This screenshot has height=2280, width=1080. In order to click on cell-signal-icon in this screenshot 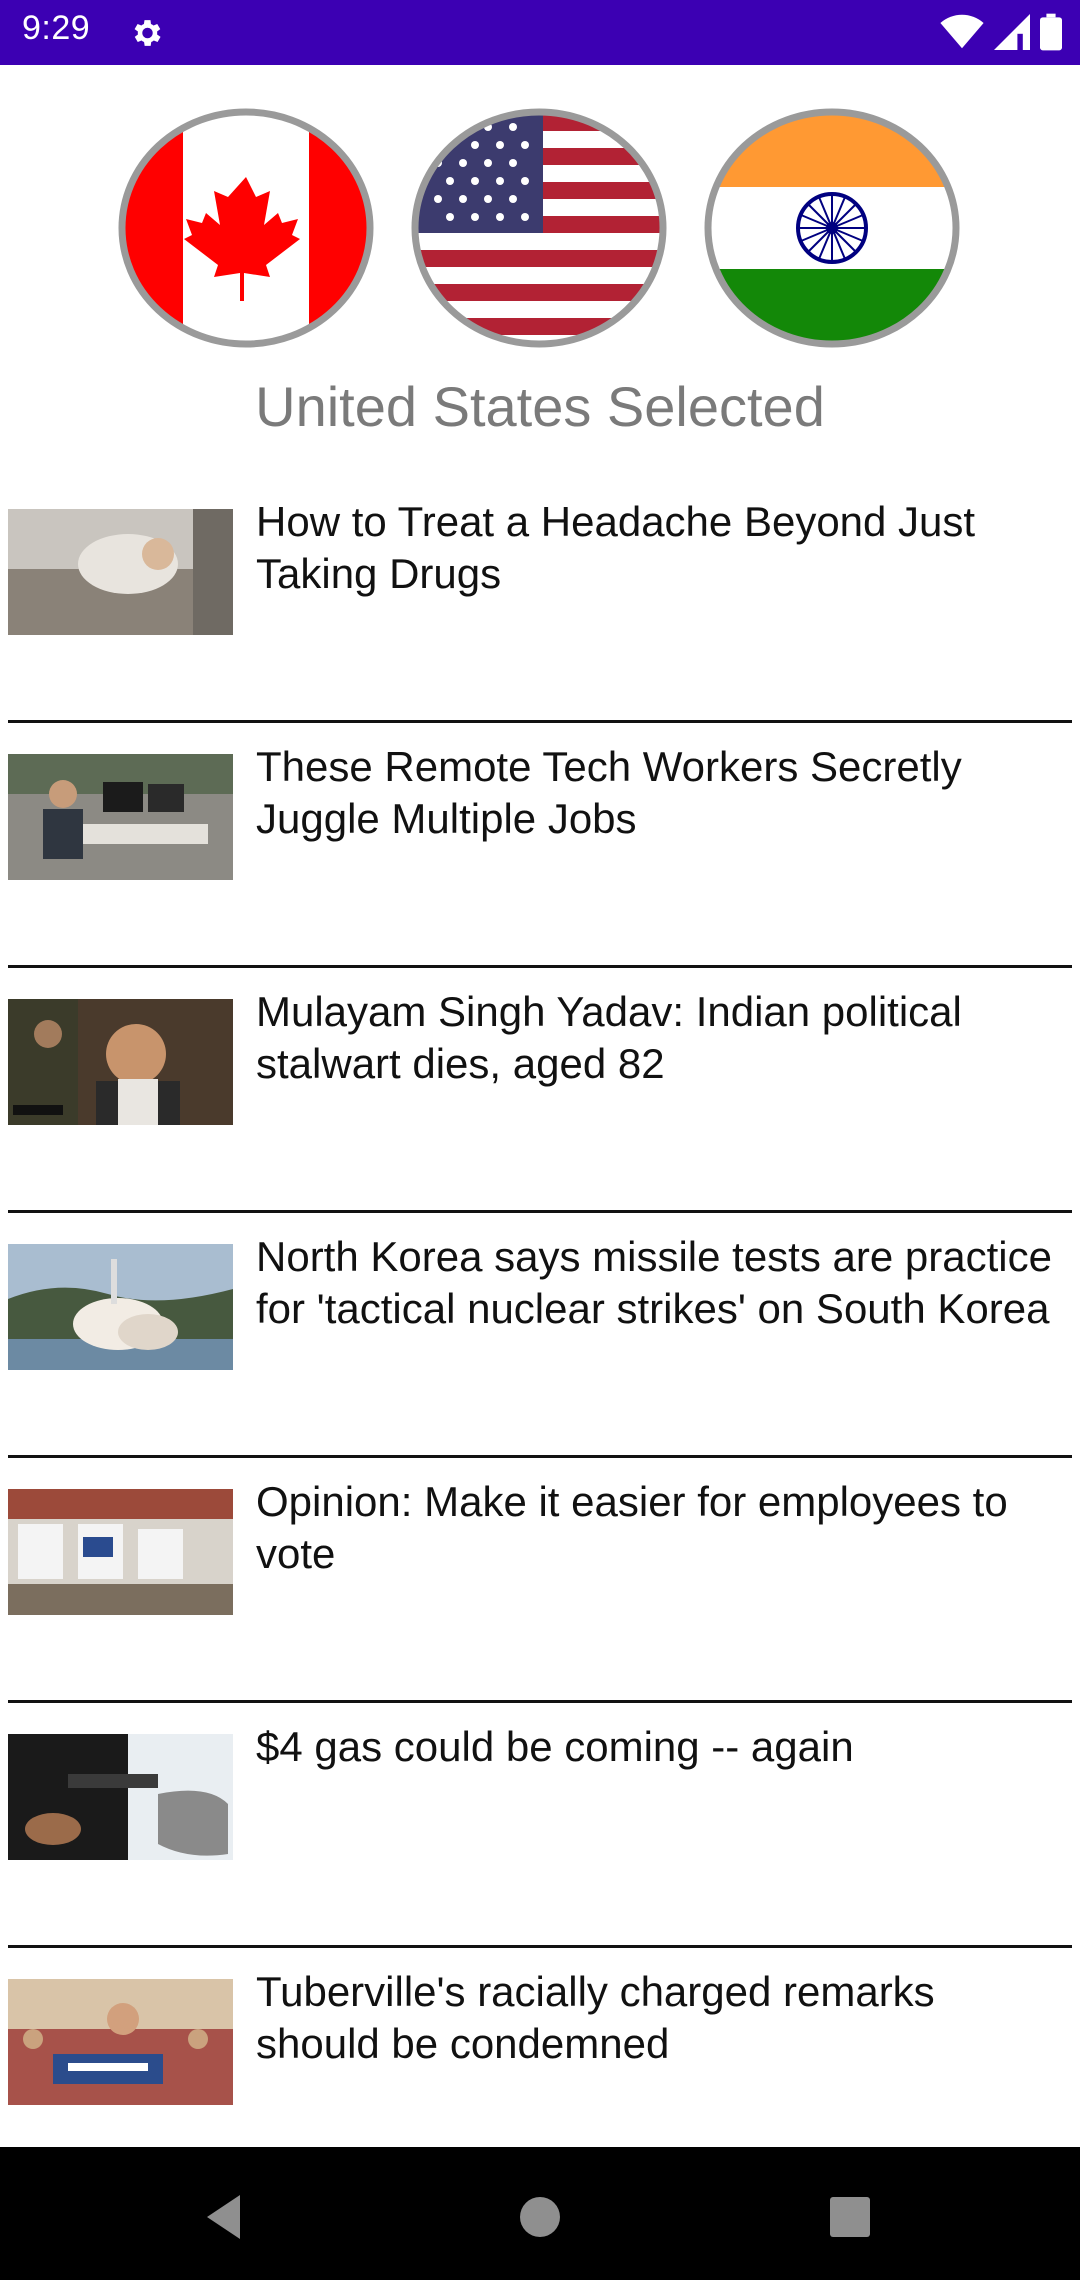, I will do `click(1012, 32)`.